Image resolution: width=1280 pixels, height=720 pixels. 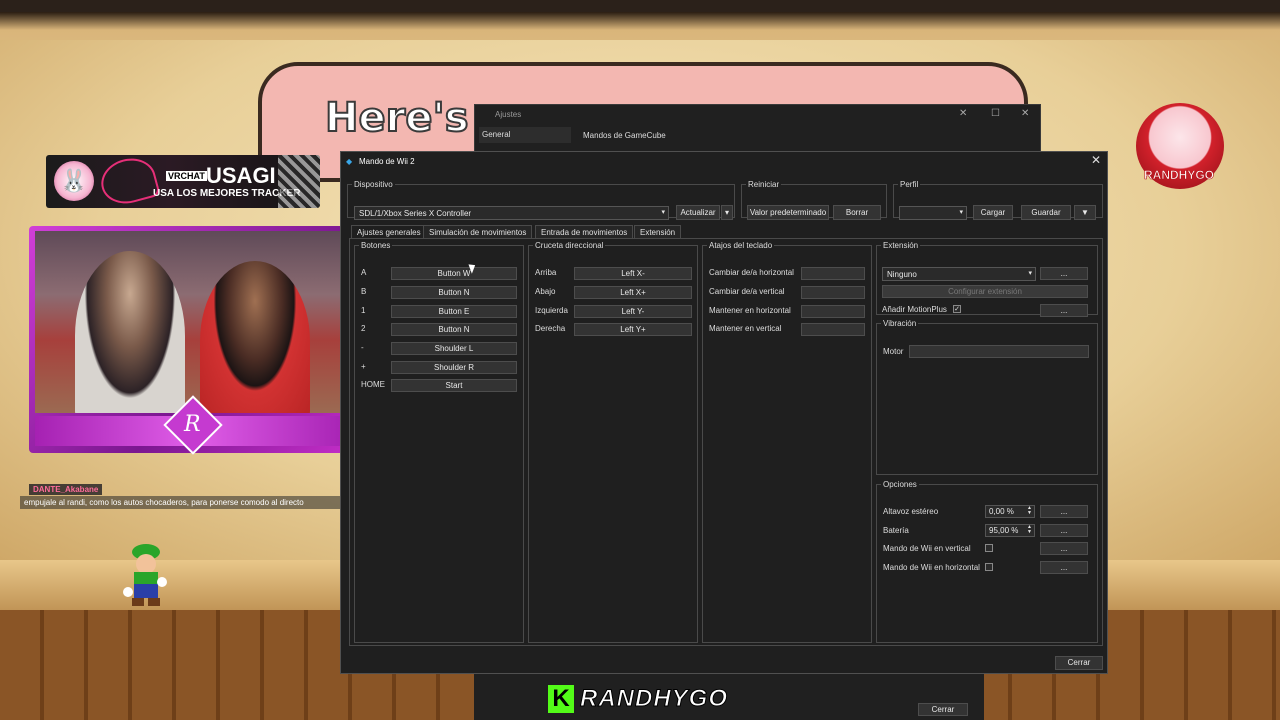 What do you see at coordinates (995, 113) in the screenshot?
I see `maximize-icon: ☐` at bounding box center [995, 113].